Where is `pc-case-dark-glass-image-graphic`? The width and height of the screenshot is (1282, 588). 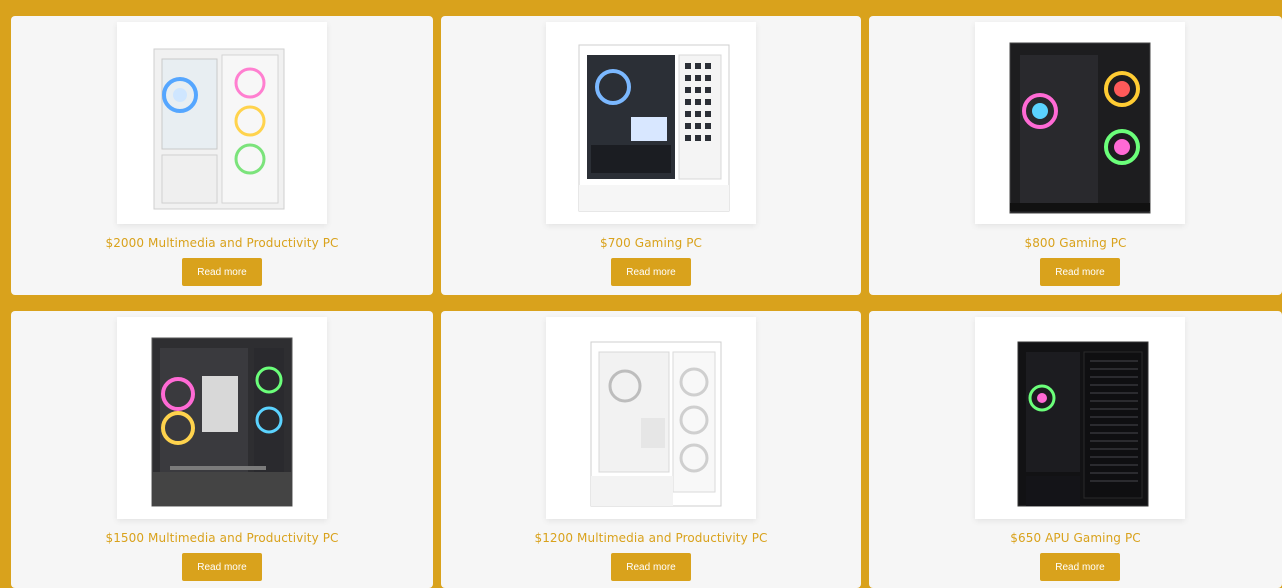
pc-case-dark-glass-image-graphic is located at coordinates (222, 422).